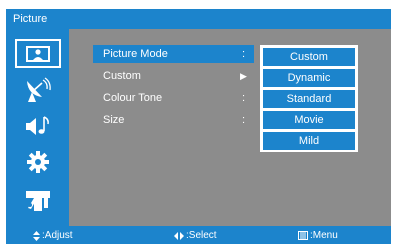  What do you see at coordinates (173, 98) in the screenshot?
I see `menu-item-colour-tone: Colour Tone :` at bounding box center [173, 98].